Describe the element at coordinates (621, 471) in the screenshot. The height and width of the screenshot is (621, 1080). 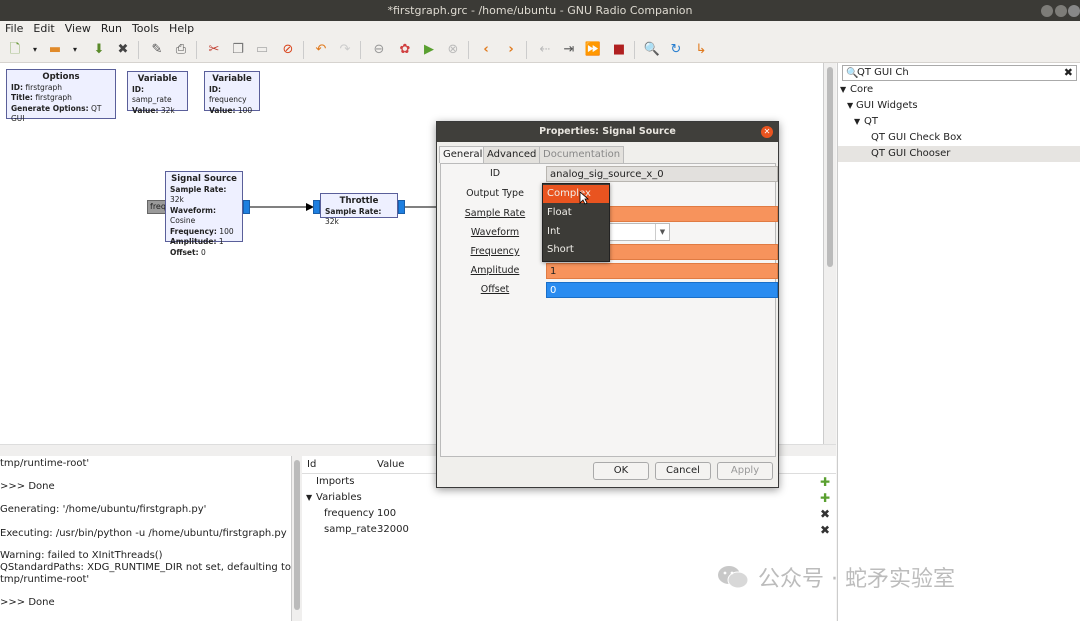
I see `ok-button: OK` at that location.